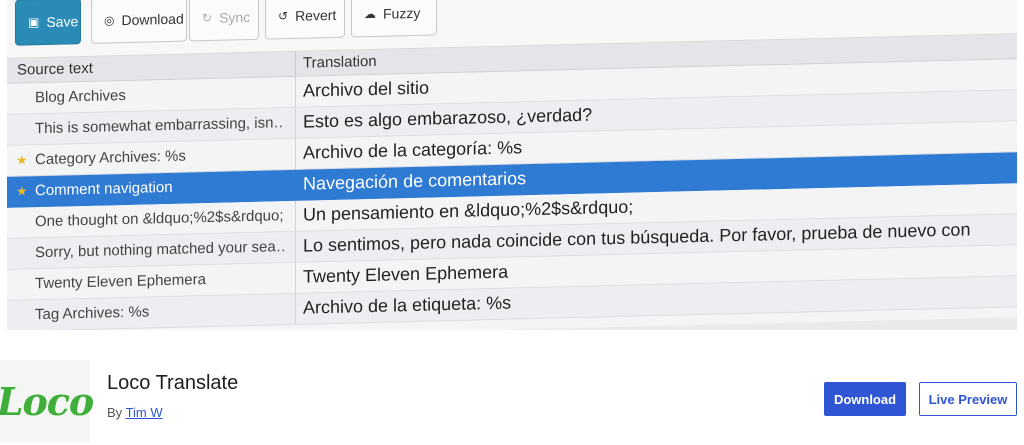 This screenshot has width=1024, height=445. What do you see at coordinates (865, 399) in the screenshot?
I see `download-button: Download` at bounding box center [865, 399].